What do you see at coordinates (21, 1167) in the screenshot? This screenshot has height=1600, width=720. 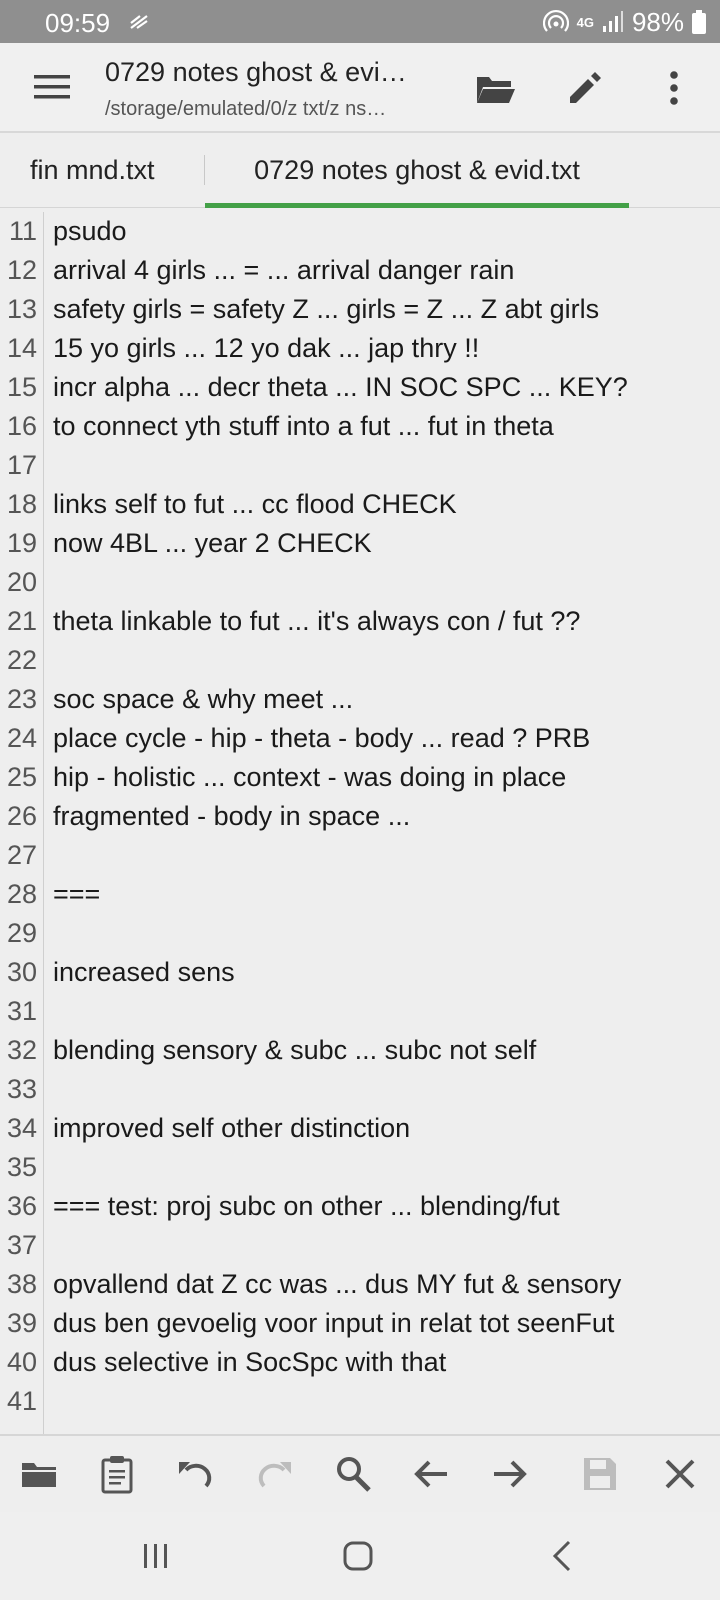 I see `line-number: 35` at bounding box center [21, 1167].